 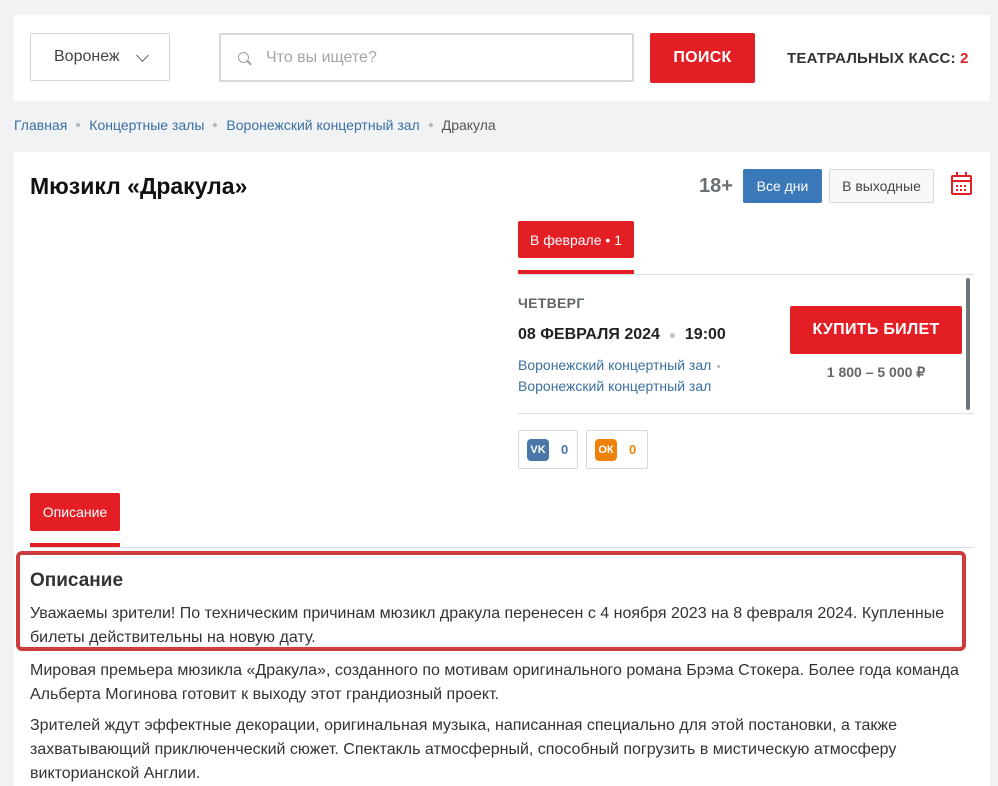 What do you see at coordinates (964, 58) in the screenshot?
I see `boxoffice-count: 2` at bounding box center [964, 58].